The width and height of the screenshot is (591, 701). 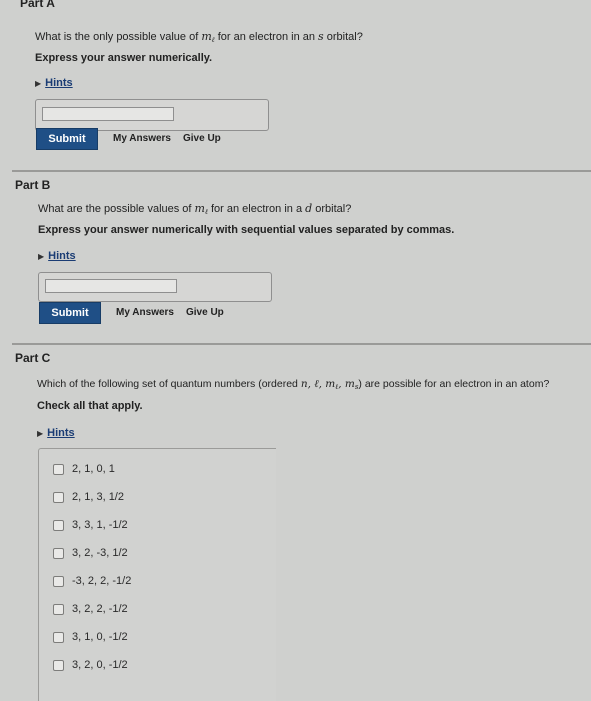 I want to click on part-a-answer-box, so click(x=152, y=115).